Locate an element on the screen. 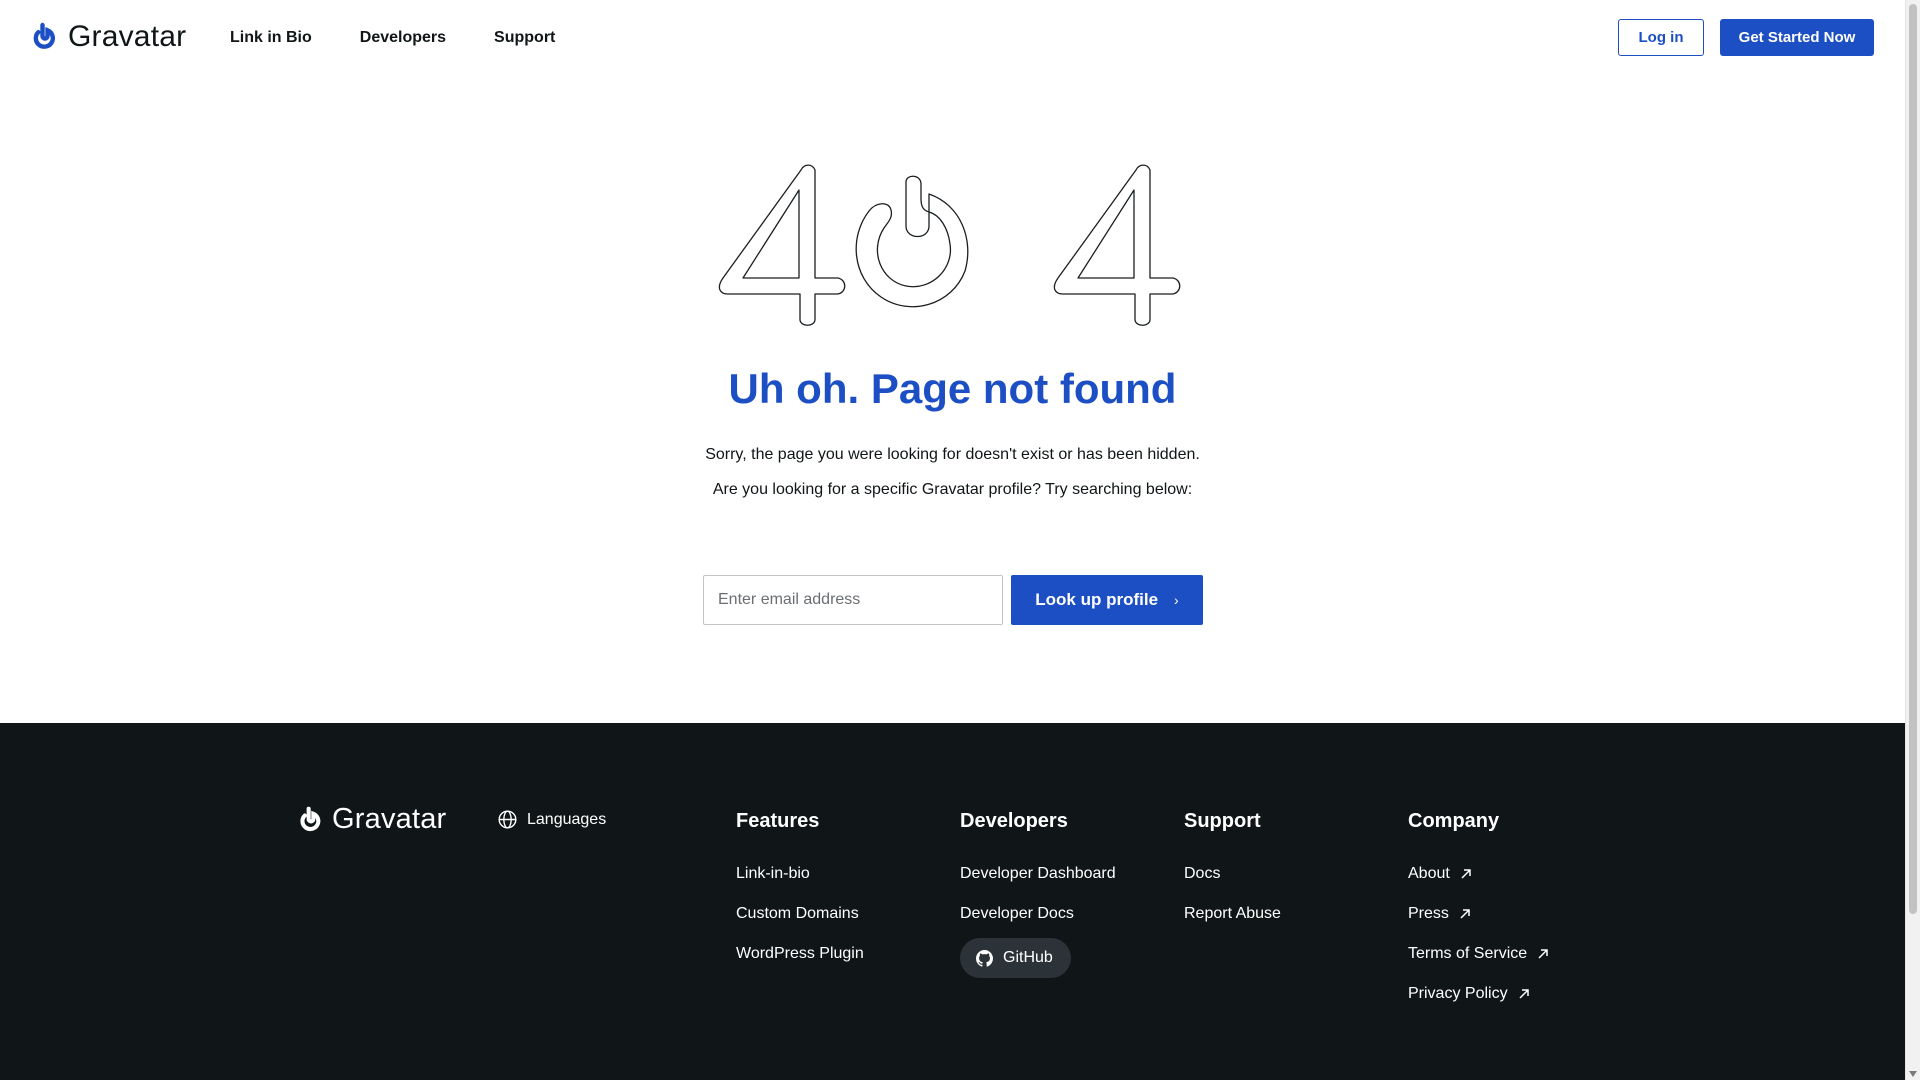 This screenshot has width=1920, height=1080. footer-link-label: Developer Dashboard is located at coordinates (1038, 873).